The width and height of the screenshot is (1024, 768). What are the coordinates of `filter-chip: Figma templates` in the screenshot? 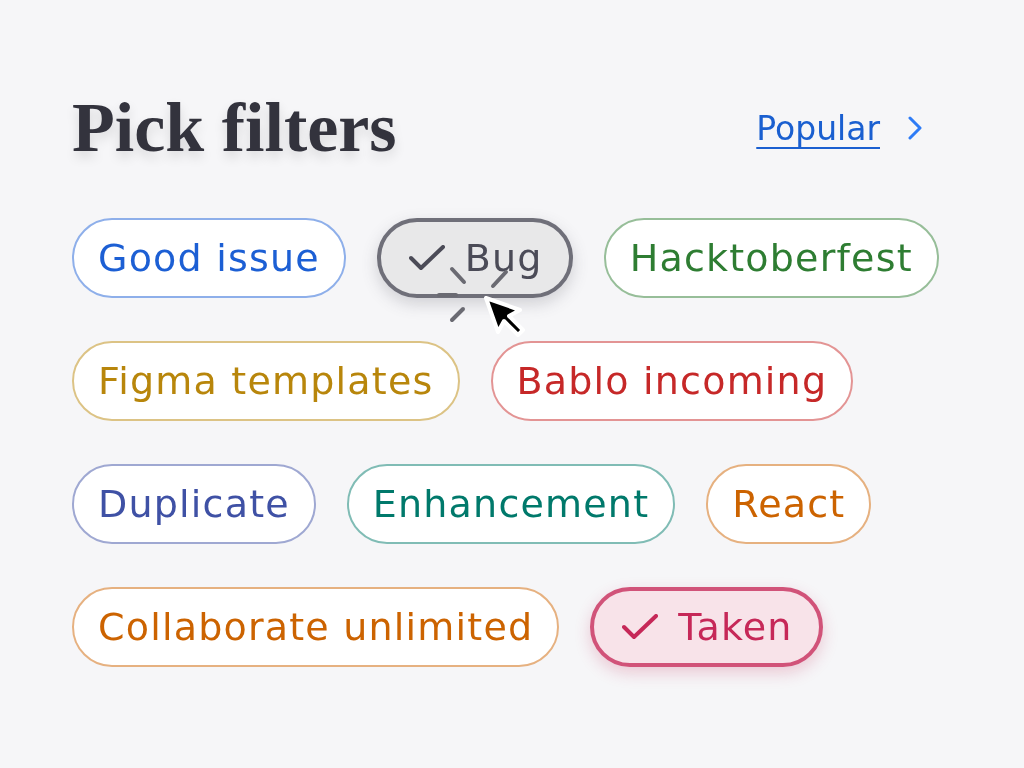 It's located at (266, 381).